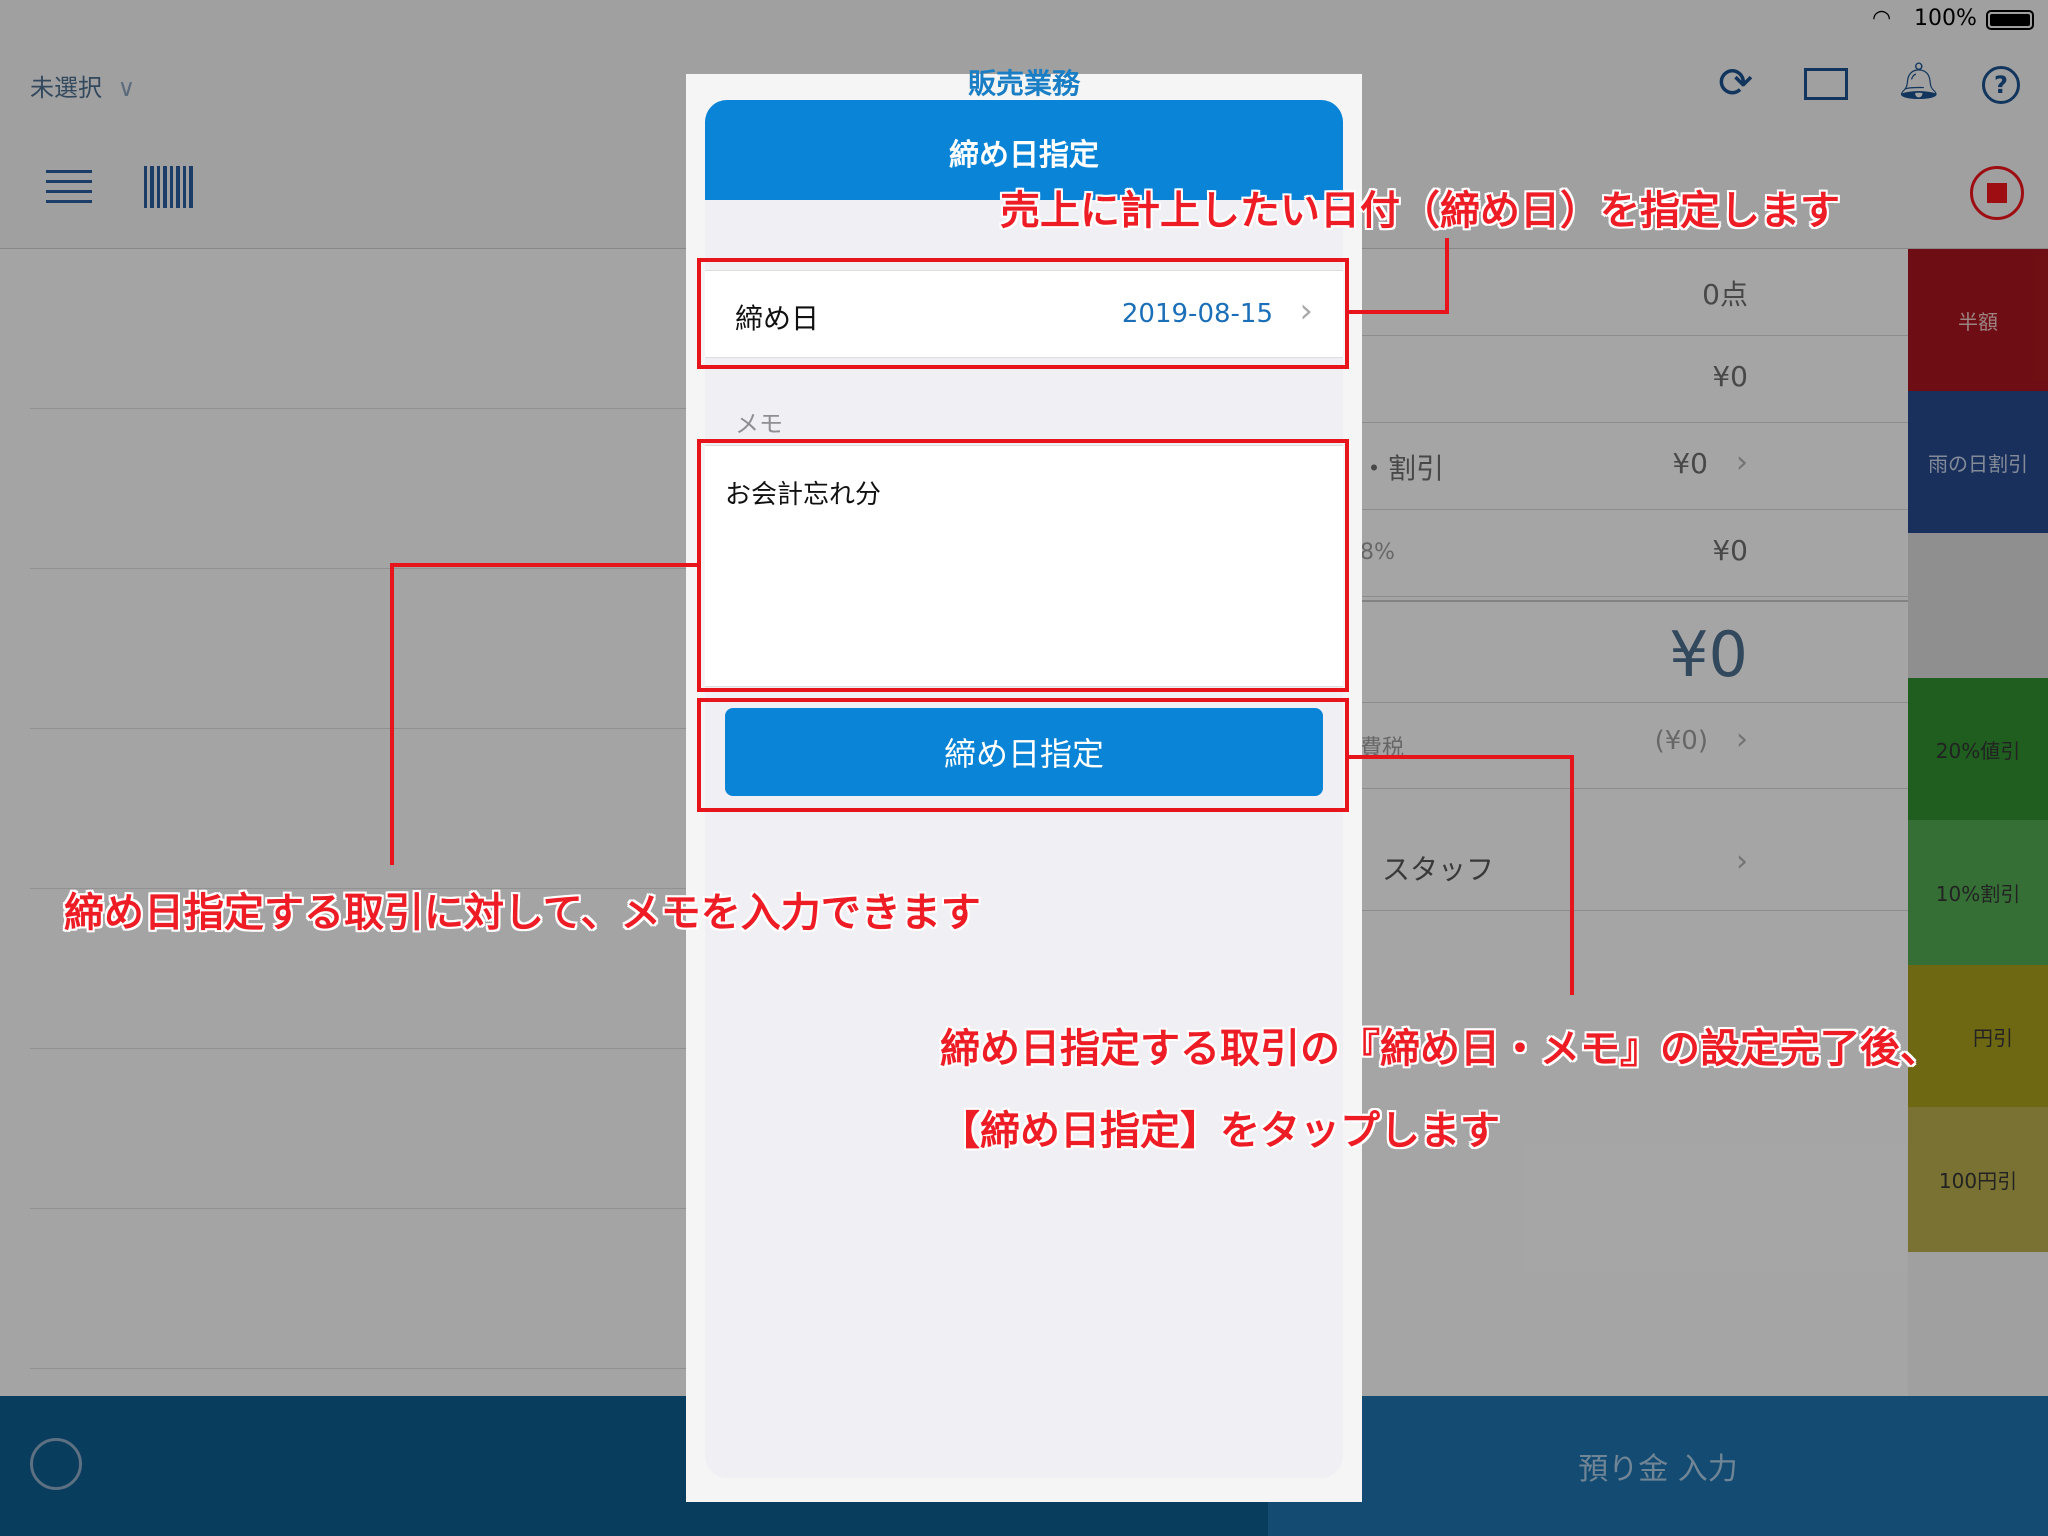 This screenshot has width=2048, height=1536. I want to click on annotation-date: 売上に計上したい日付（締め日）を指定します, so click(1420, 211).